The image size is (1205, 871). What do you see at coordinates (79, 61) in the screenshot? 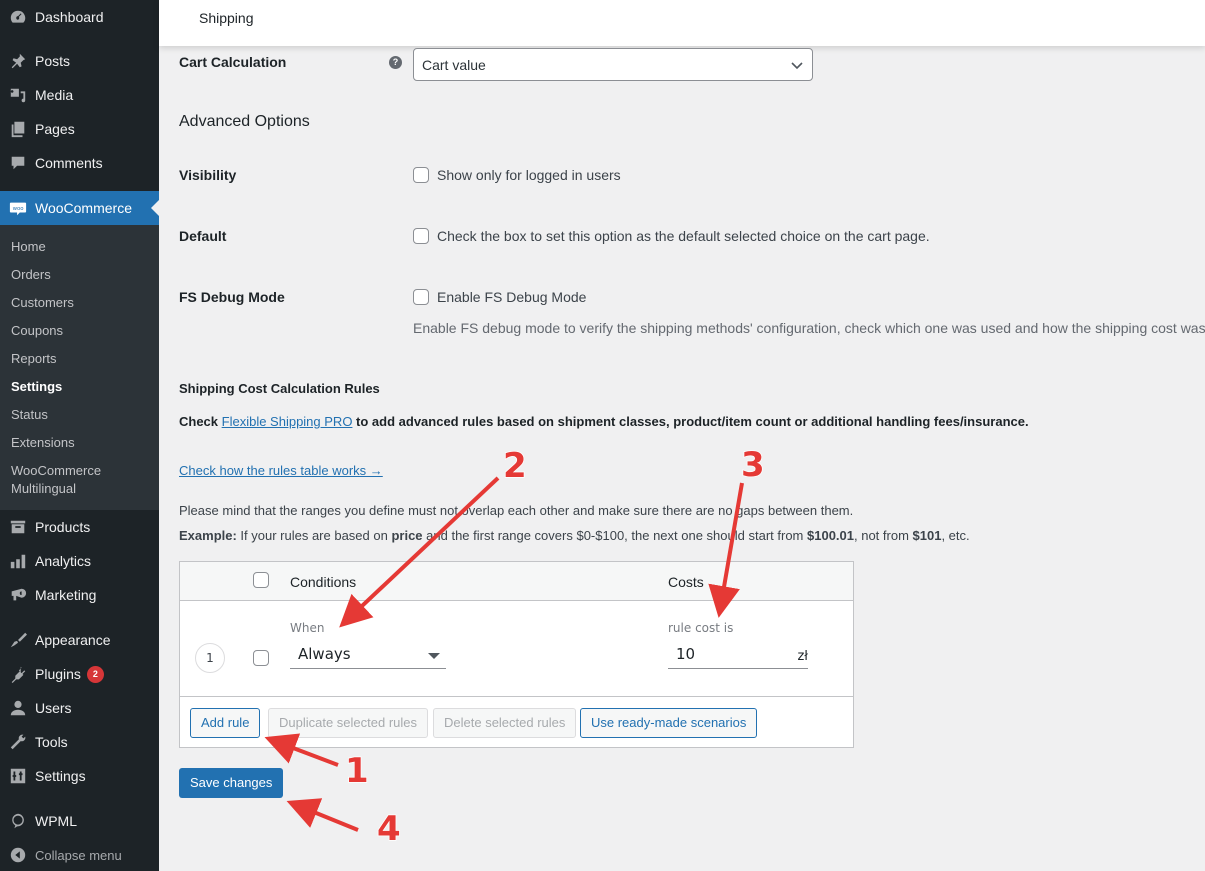
I see `menu-posts: Posts` at bounding box center [79, 61].